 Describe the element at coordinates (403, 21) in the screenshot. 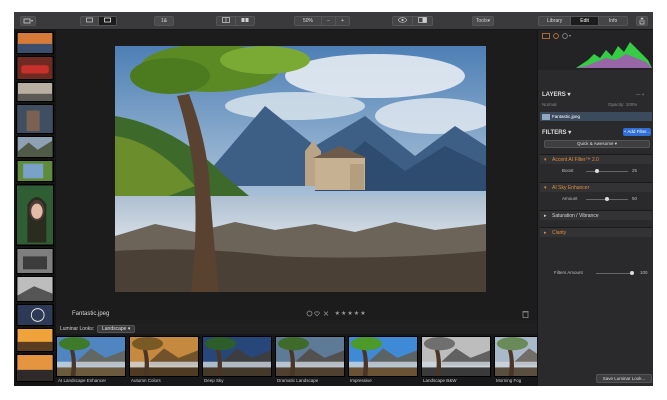

I see `preview-eye-button` at that location.